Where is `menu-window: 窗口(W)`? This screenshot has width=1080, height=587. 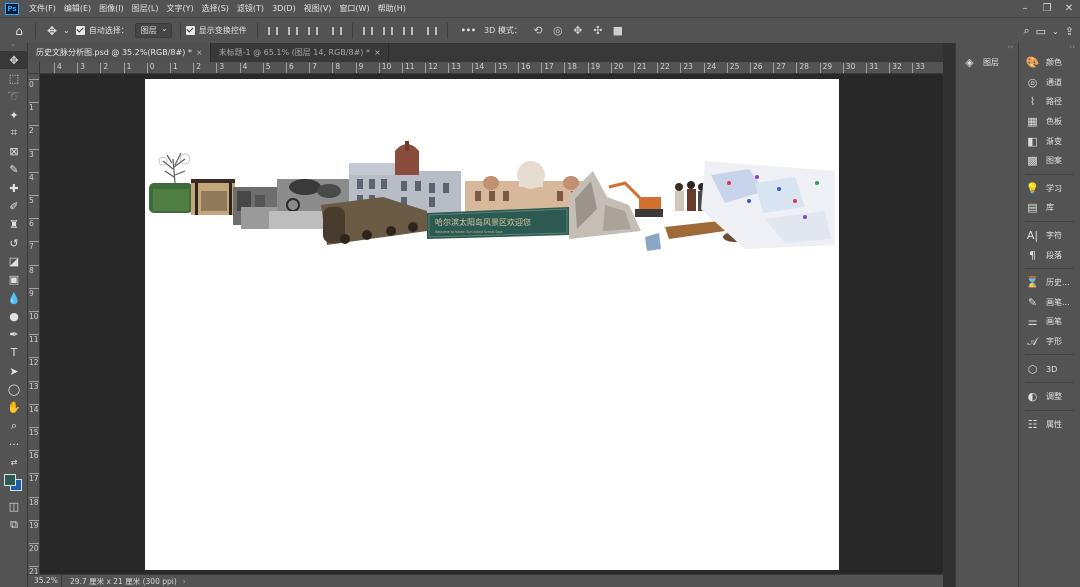
menu-window: 窗口(W) is located at coordinates (354, 8).